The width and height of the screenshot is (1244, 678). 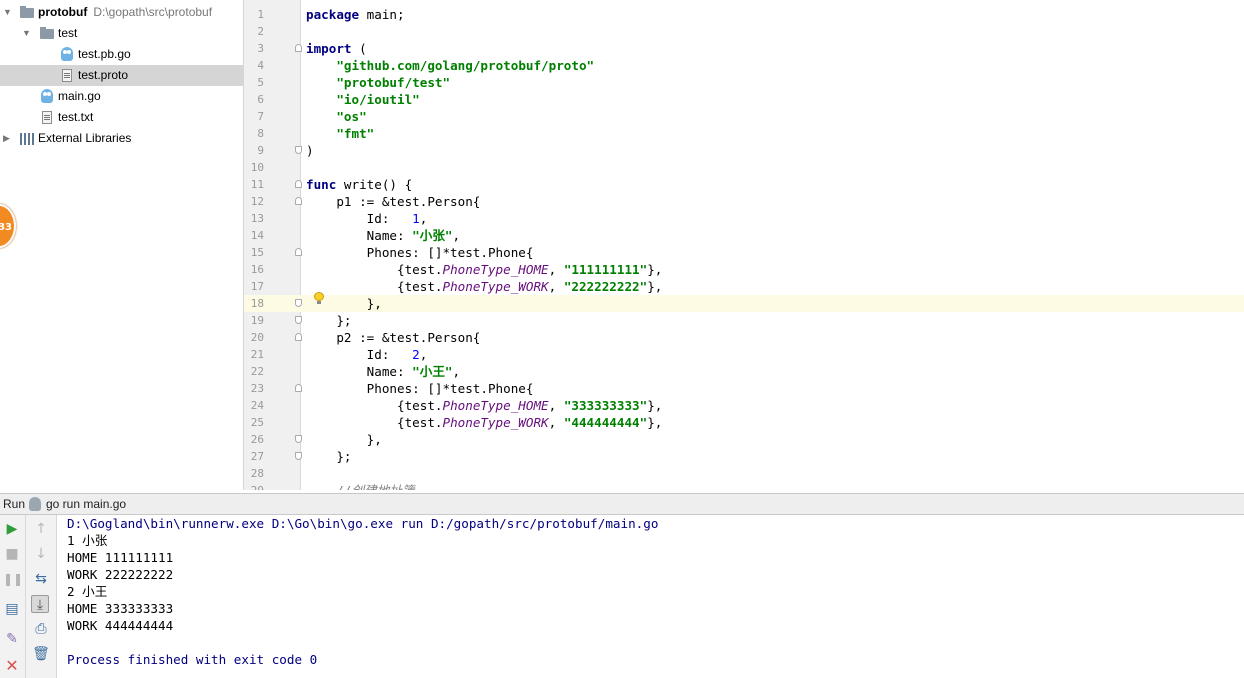 I want to click on trash-icon: 🗑, so click(x=41, y=654).